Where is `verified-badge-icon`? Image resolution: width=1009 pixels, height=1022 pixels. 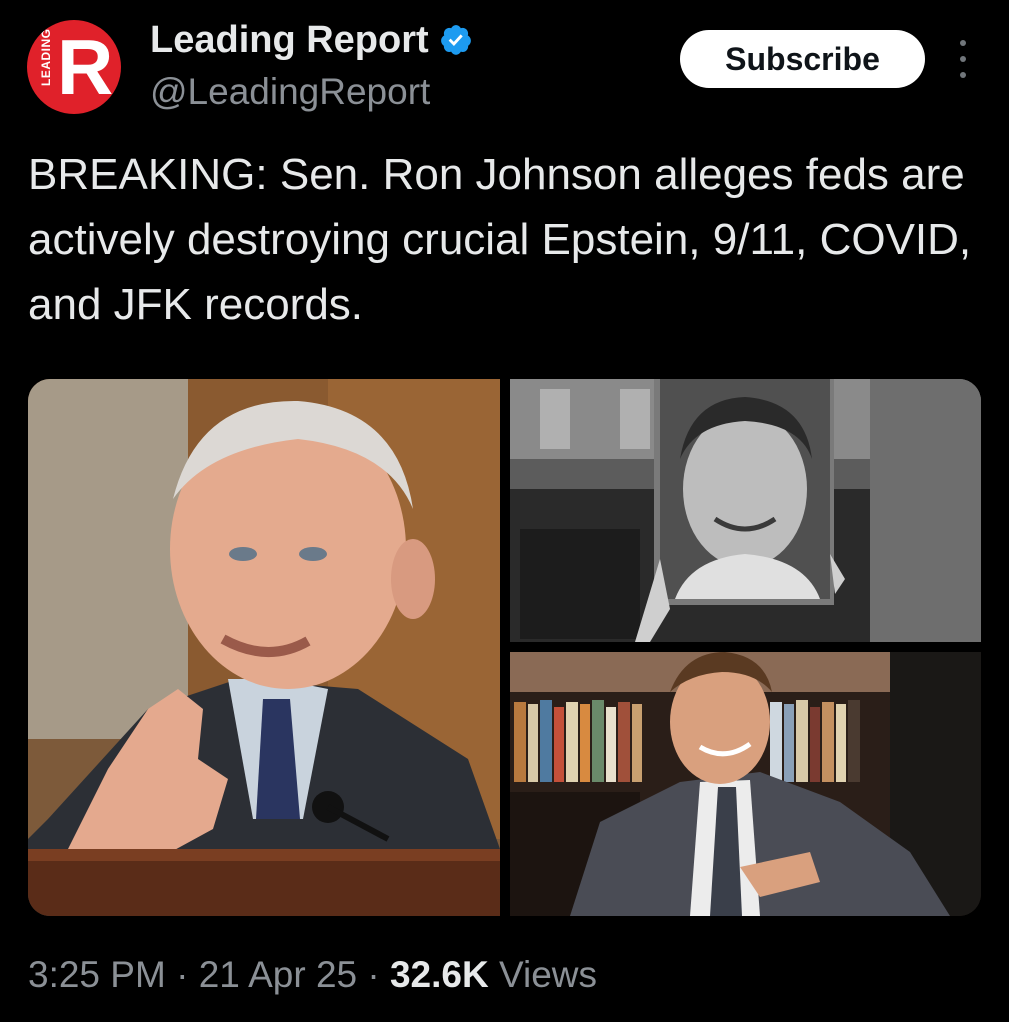 verified-badge-icon is located at coordinates (455, 40).